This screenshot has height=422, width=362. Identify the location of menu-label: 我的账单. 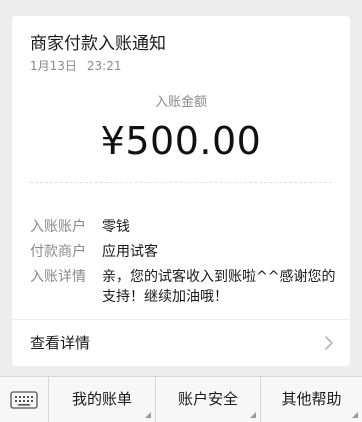
(101, 399).